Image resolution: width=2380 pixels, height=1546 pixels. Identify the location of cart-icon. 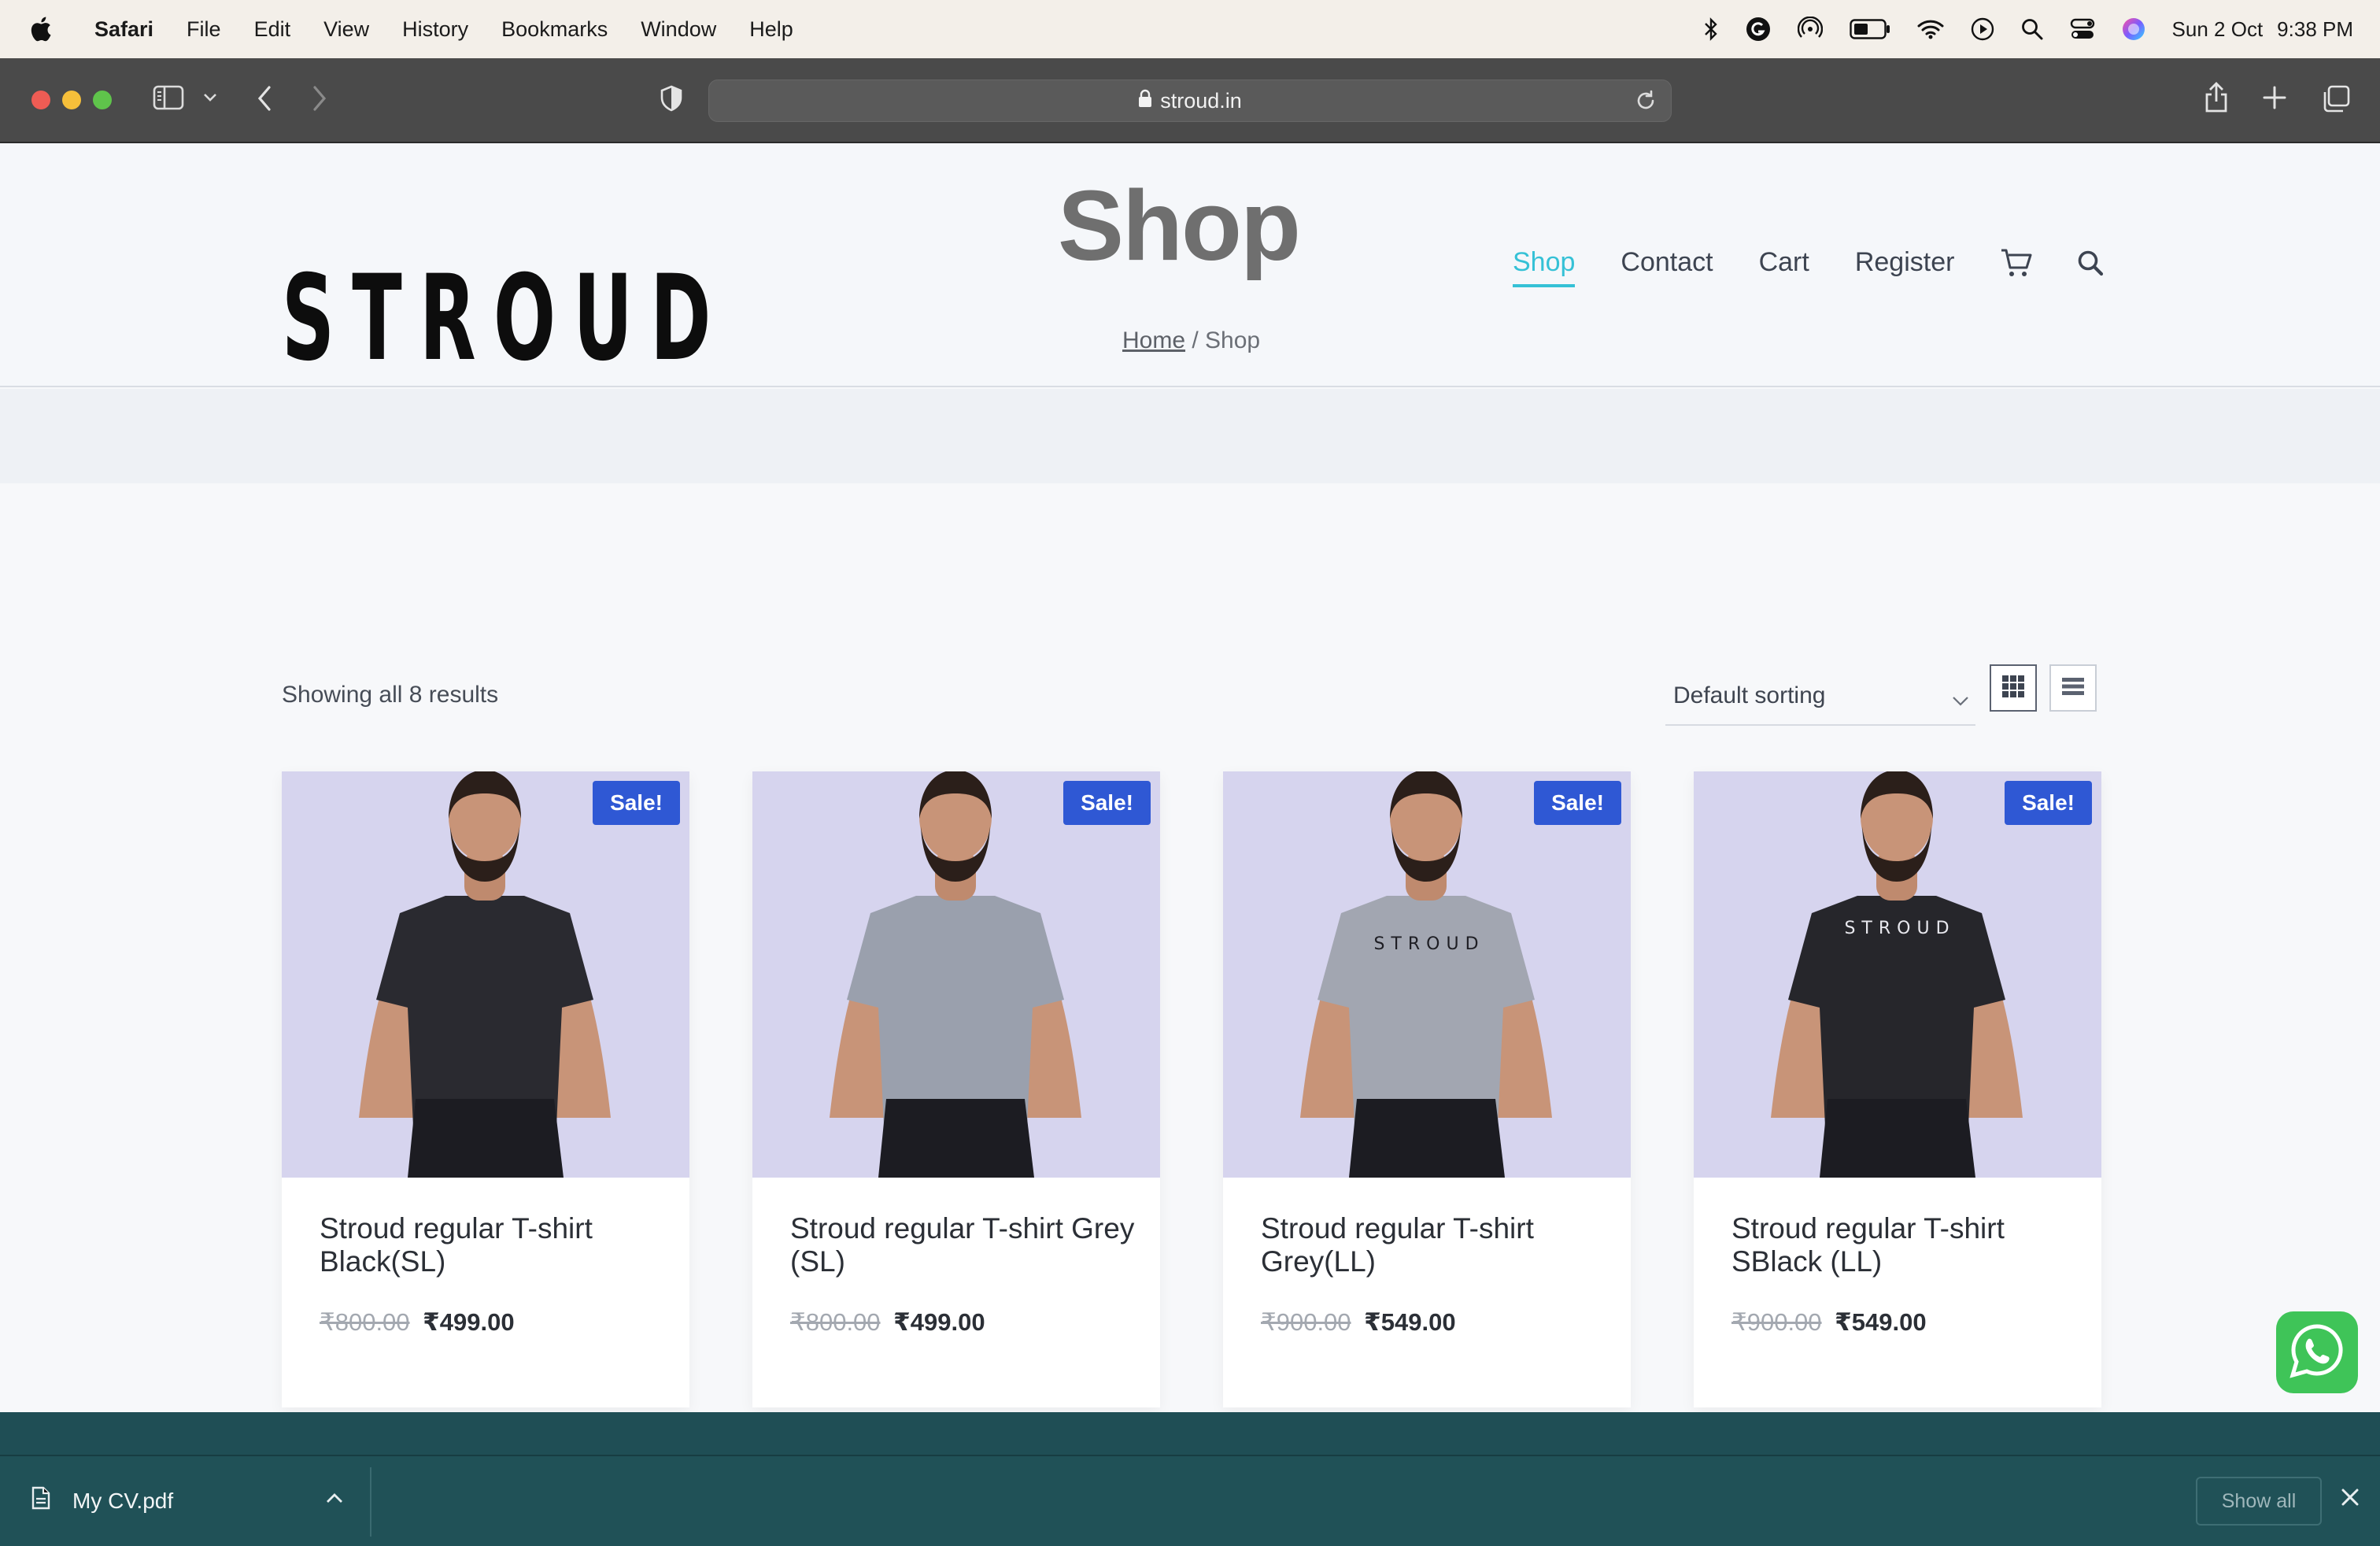
(2016, 263).